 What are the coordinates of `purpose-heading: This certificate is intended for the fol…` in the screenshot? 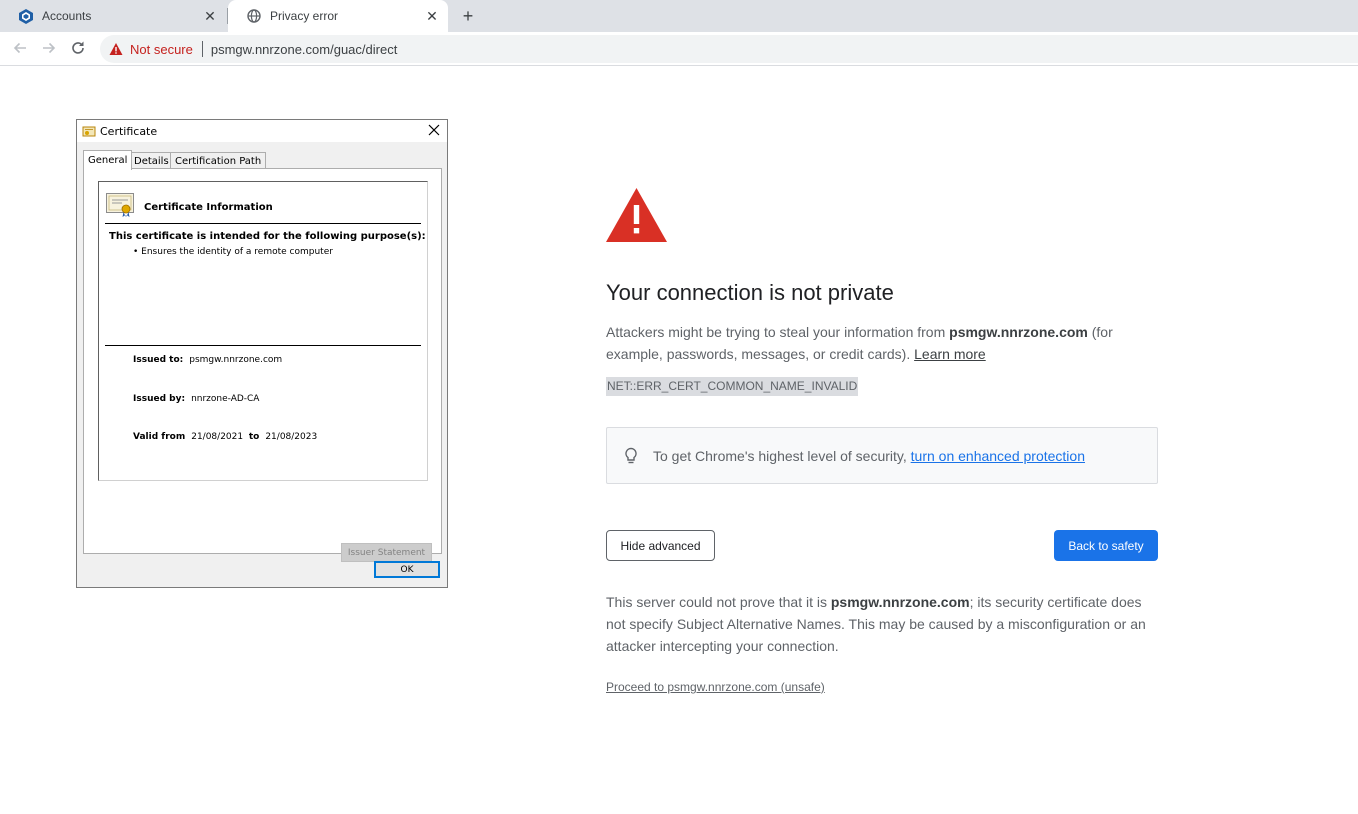 It's located at (267, 236).